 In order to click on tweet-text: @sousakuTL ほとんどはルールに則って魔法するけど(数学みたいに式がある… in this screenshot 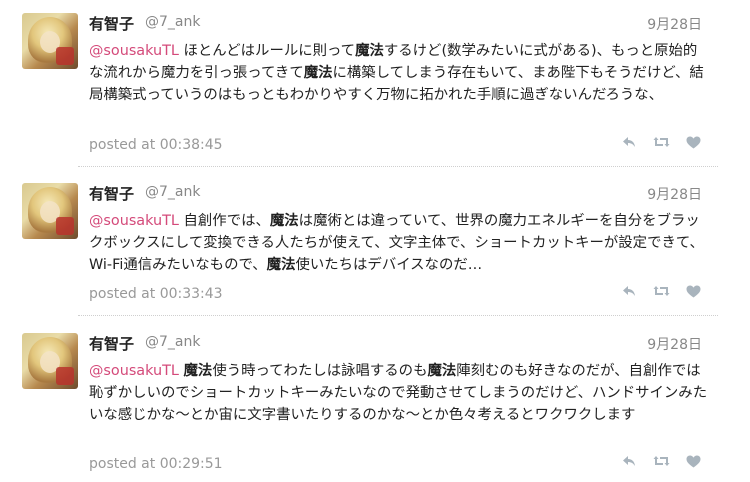, I will do `click(399, 73)`.